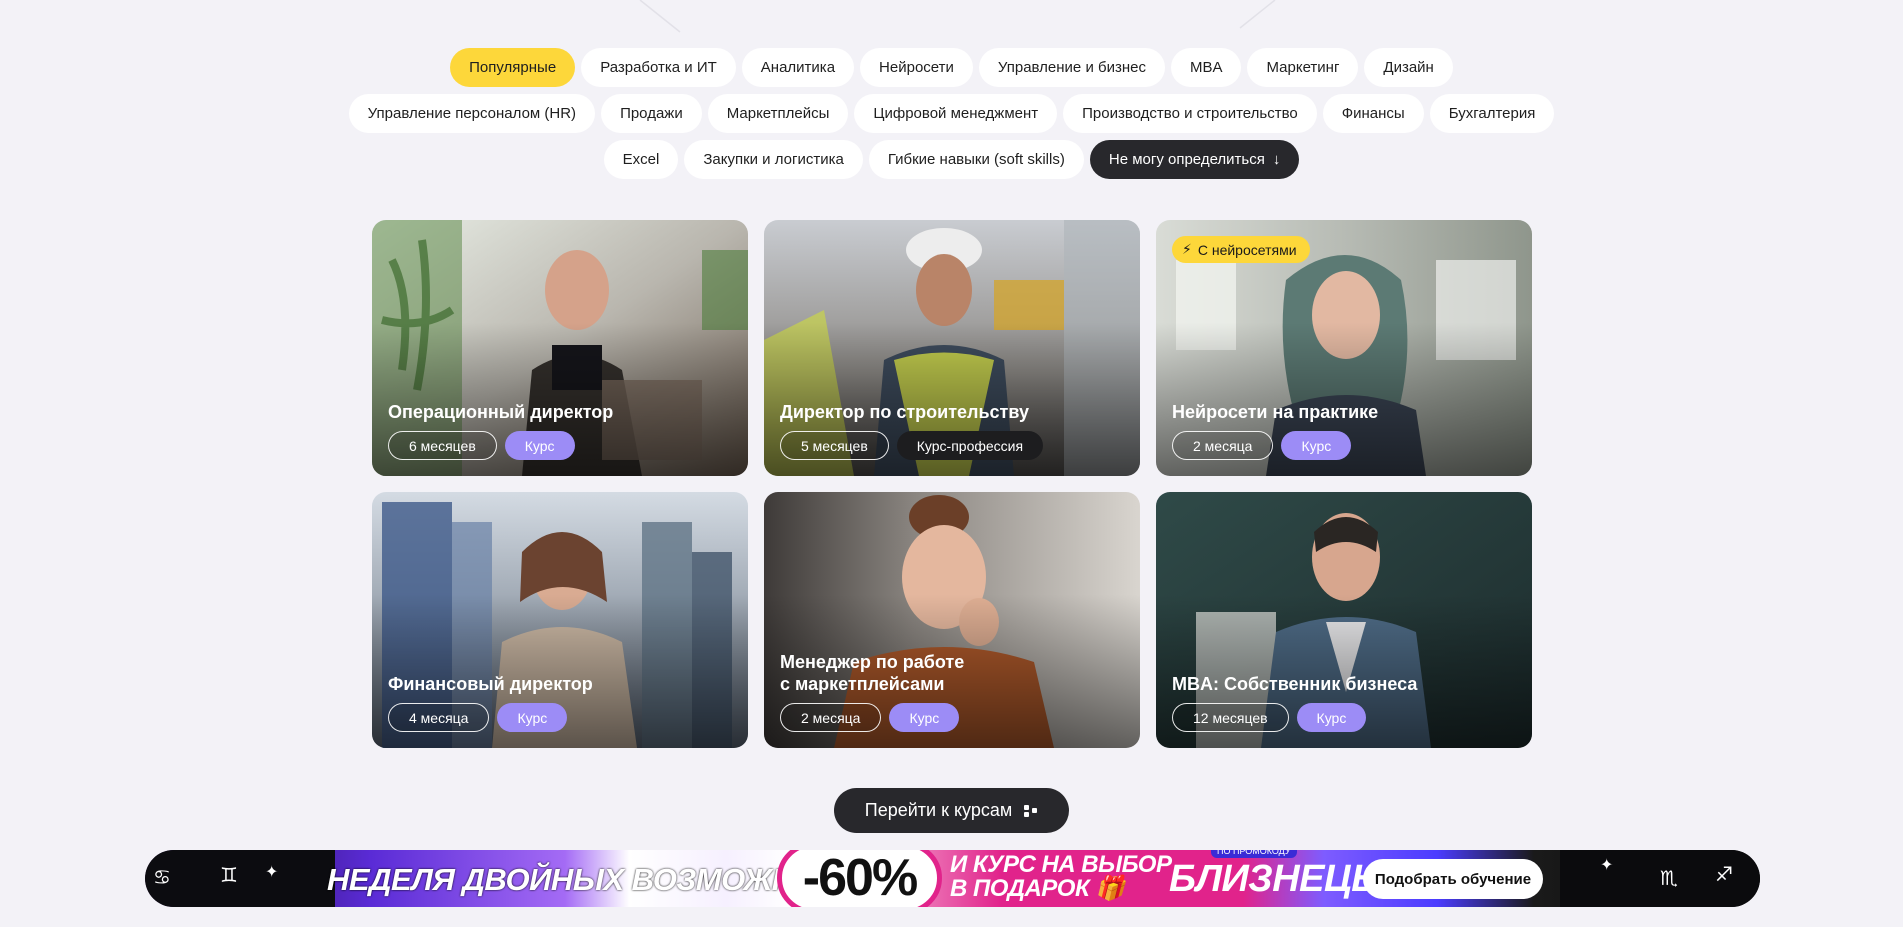 The width and height of the screenshot is (1903, 927). What do you see at coordinates (1275, 412) in the screenshot?
I see `course-title: Нейросети на практике` at bounding box center [1275, 412].